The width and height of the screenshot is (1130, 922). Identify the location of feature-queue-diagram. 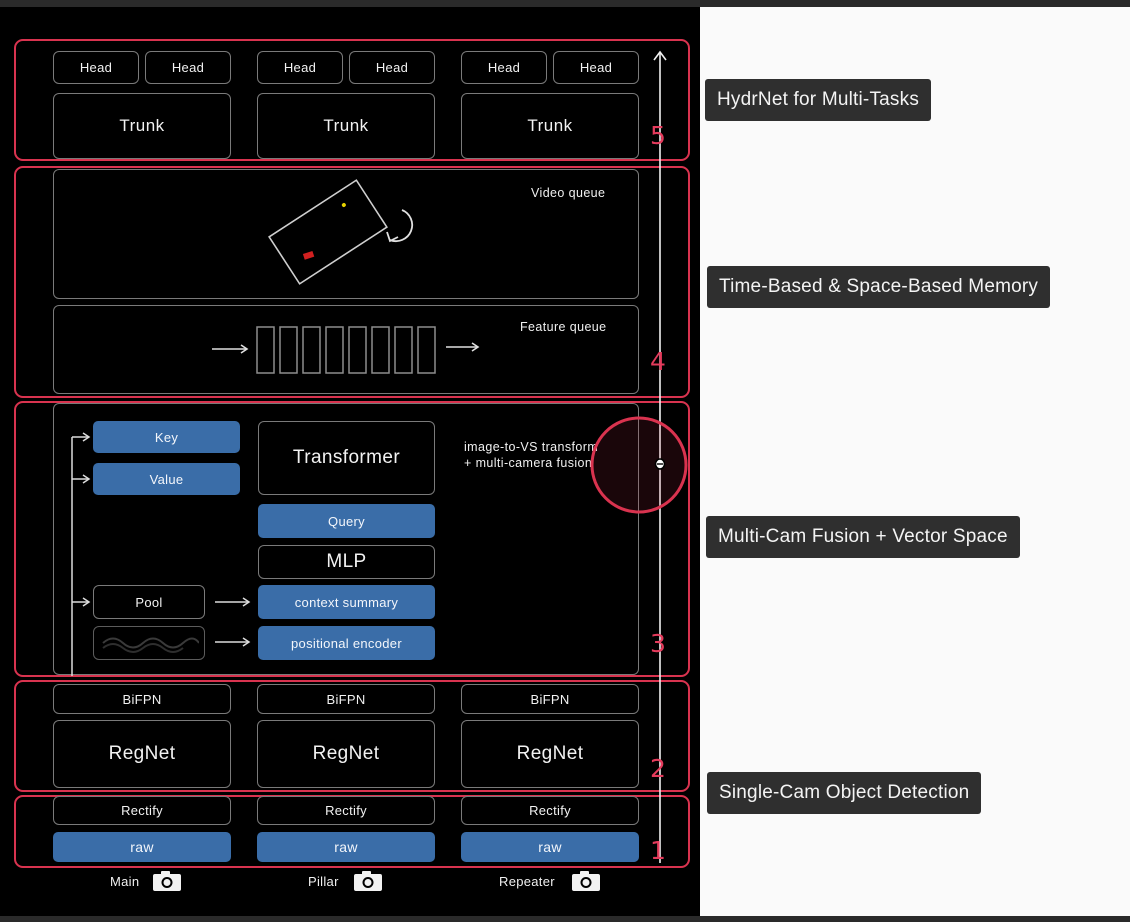
(346, 350).